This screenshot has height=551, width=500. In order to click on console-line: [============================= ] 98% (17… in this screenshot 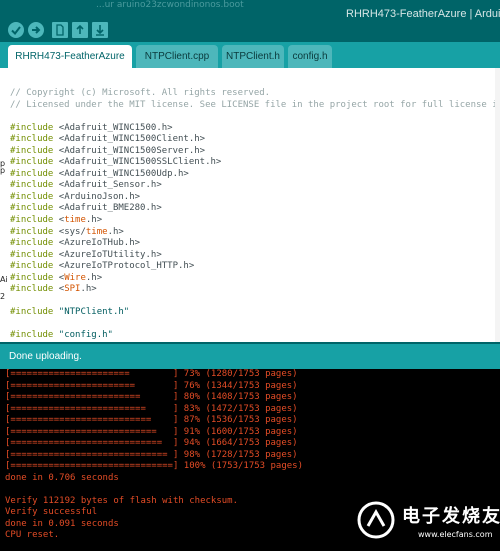, I will do `click(151, 454)`.